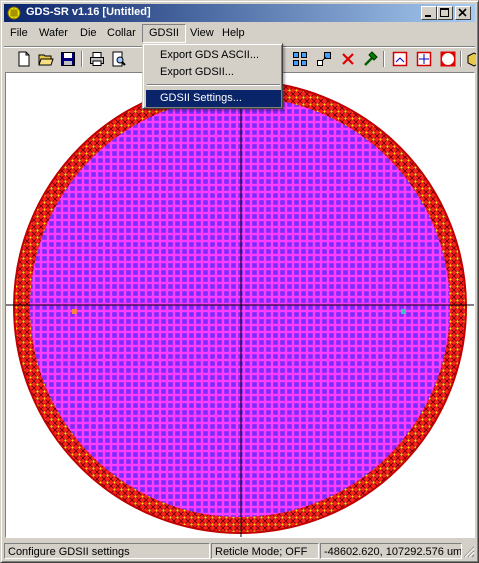  I want to click on minimize-icon, so click(428, 16).